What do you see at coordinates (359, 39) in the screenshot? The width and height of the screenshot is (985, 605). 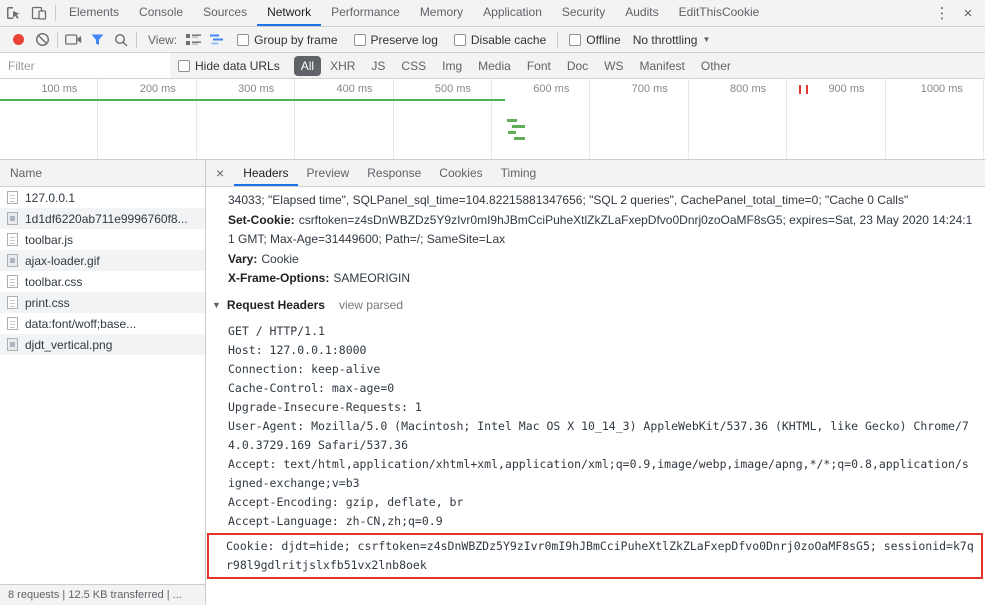 I see `preserve-log-input` at bounding box center [359, 39].